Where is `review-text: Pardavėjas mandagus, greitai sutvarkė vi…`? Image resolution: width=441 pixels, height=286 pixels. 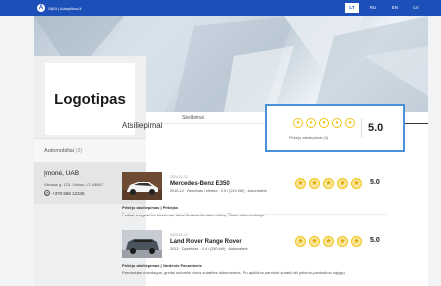
review-text: Pardavėjas mandagus, greitai sutvarkė vi… is located at coordinates (234, 272).